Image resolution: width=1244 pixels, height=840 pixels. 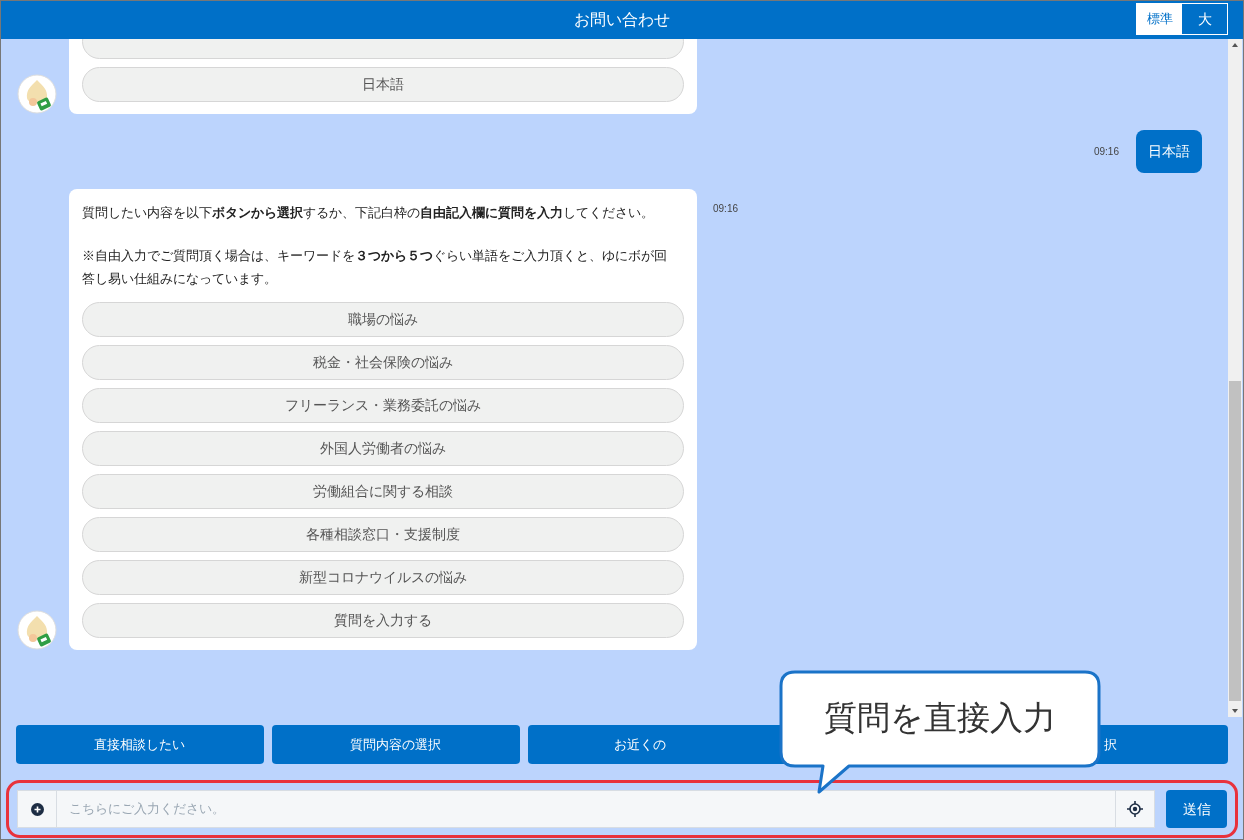 What do you see at coordinates (383, 620) in the screenshot?
I see `option-button: 質問を入力する` at bounding box center [383, 620].